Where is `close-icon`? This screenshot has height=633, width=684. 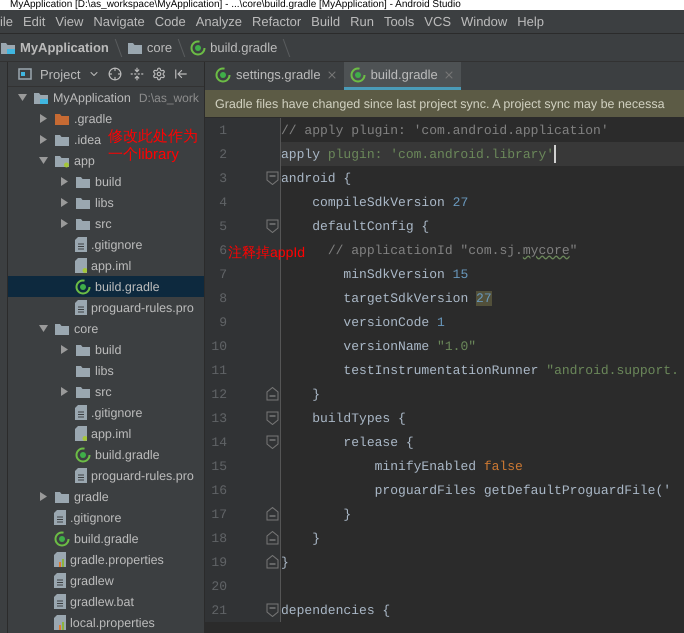 close-icon is located at coordinates (332, 74).